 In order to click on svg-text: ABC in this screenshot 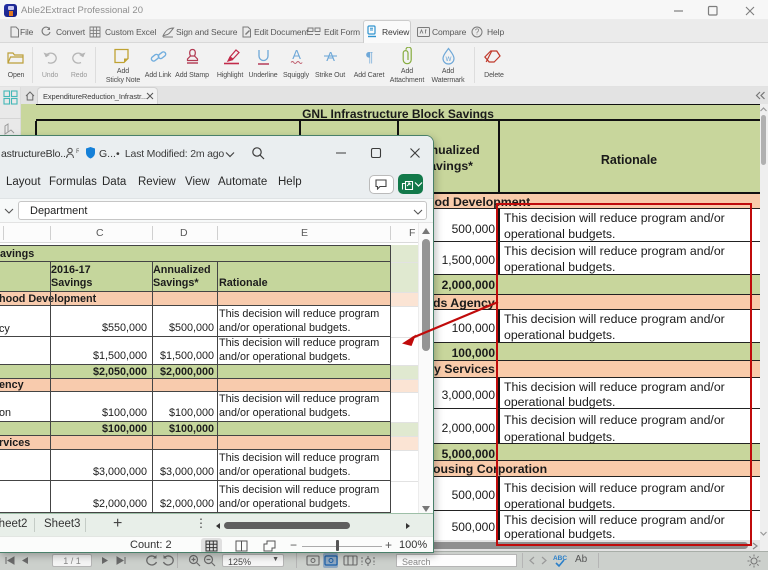, I will do `click(560, 558)`.